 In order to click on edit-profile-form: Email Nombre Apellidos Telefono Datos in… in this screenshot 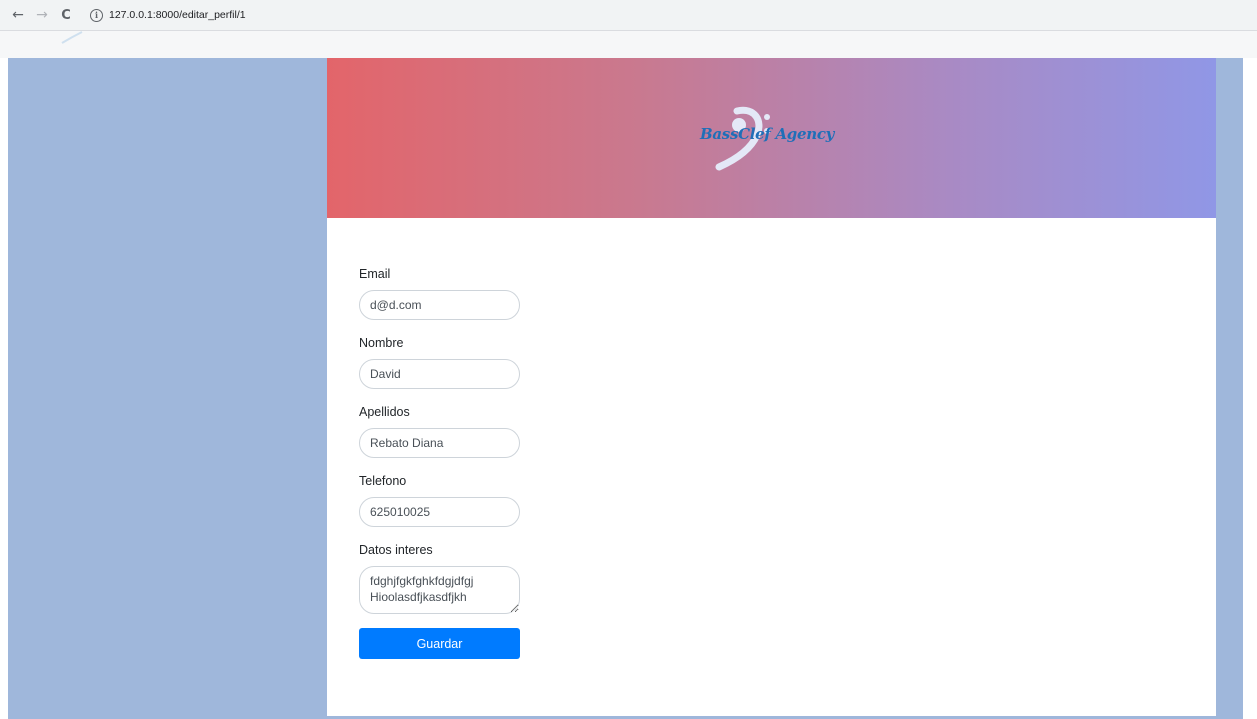, I will do `click(440, 462)`.